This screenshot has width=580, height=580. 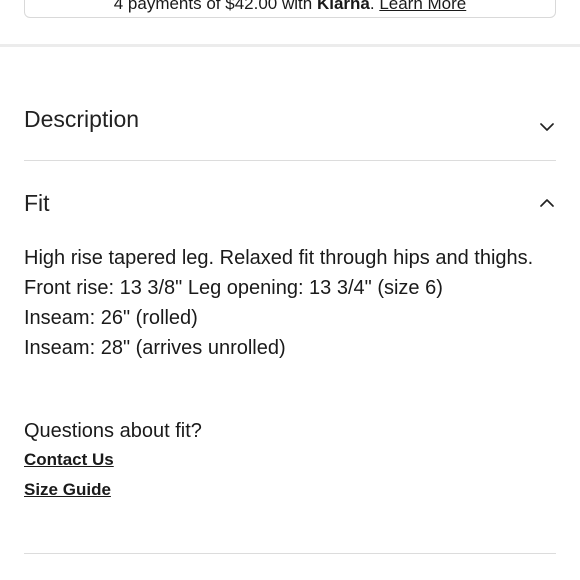 I want to click on klarna-logo: Klarna, so click(x=343, y=6).